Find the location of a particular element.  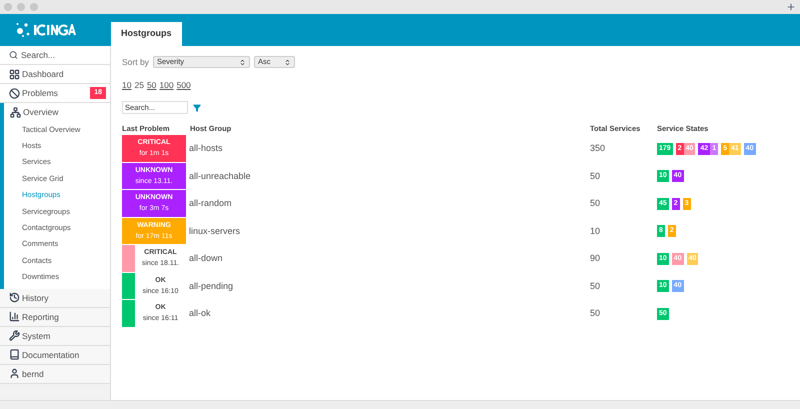

table-cell-text: all-down is located at coordinates (206, 258).